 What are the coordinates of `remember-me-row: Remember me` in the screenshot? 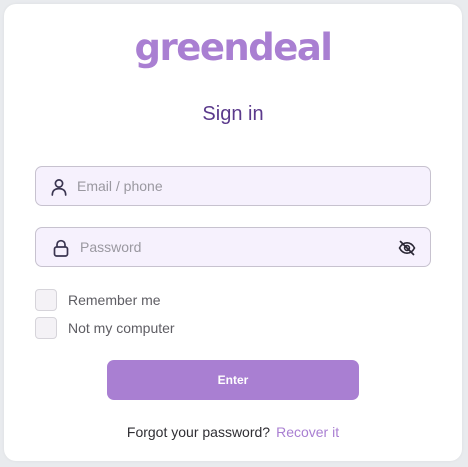 It's located at (98, 300).